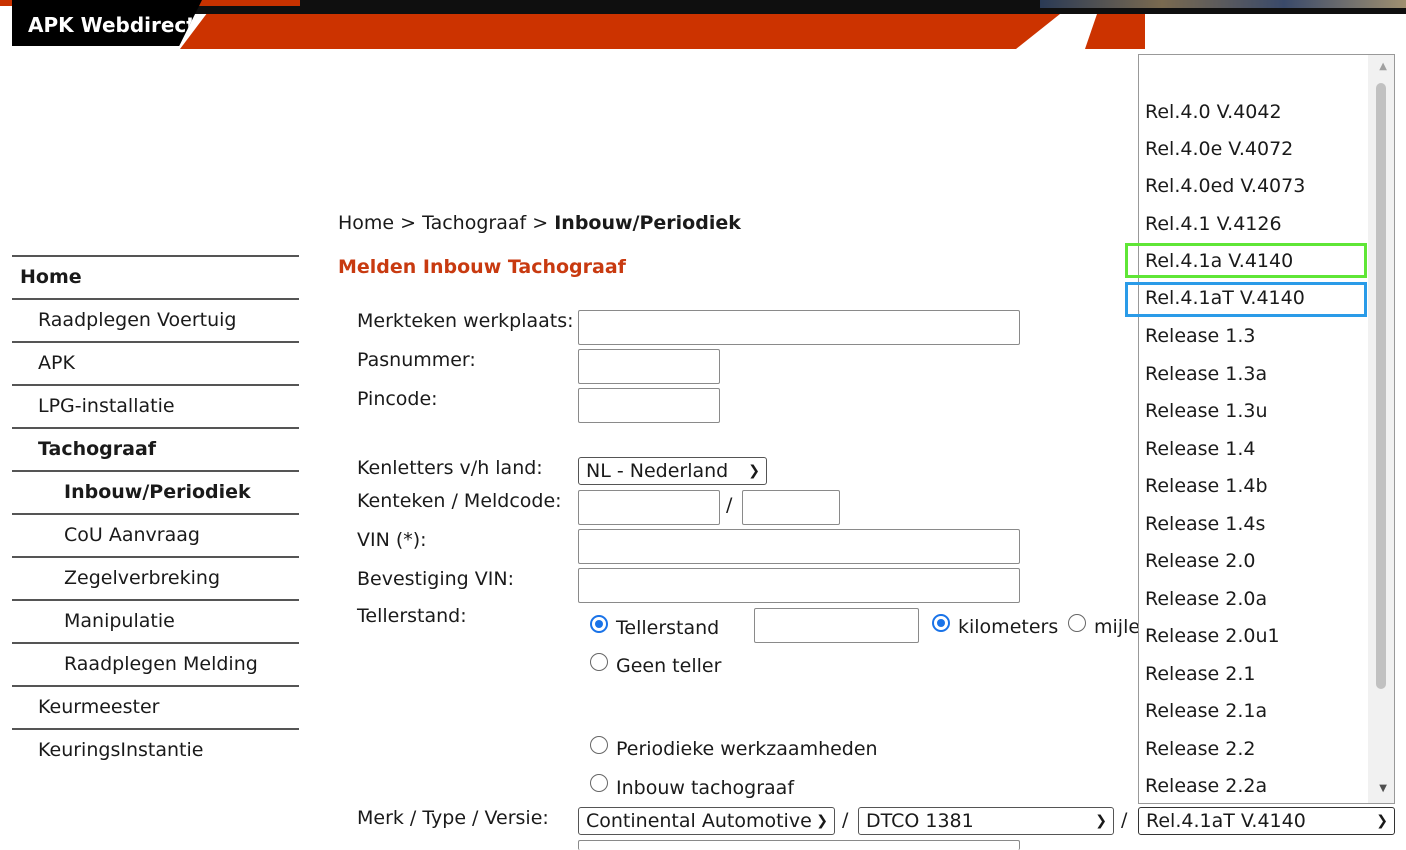 The image size is (1406, 850). What do you see at coordinates (657, 471) in the screenshot?
I see `kenletters-select-value: NL - Nederland` at bounding box center [657, 471].